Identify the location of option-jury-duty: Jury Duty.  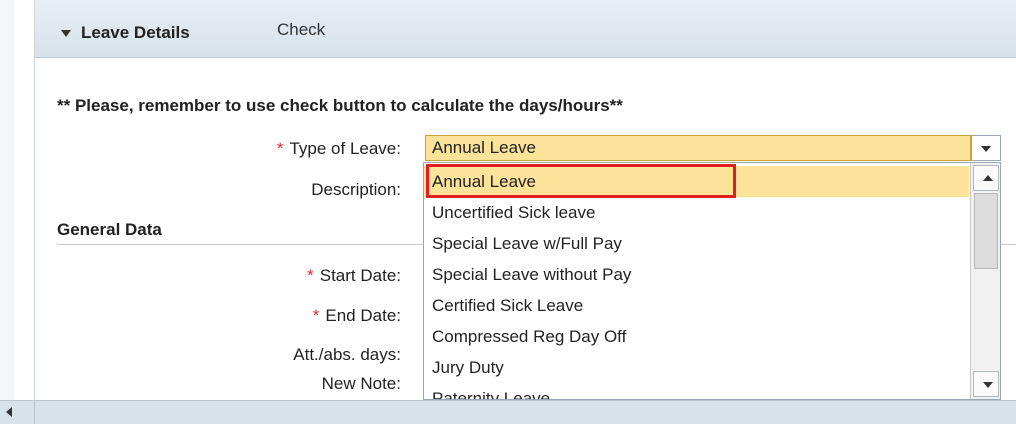
(696, 367).